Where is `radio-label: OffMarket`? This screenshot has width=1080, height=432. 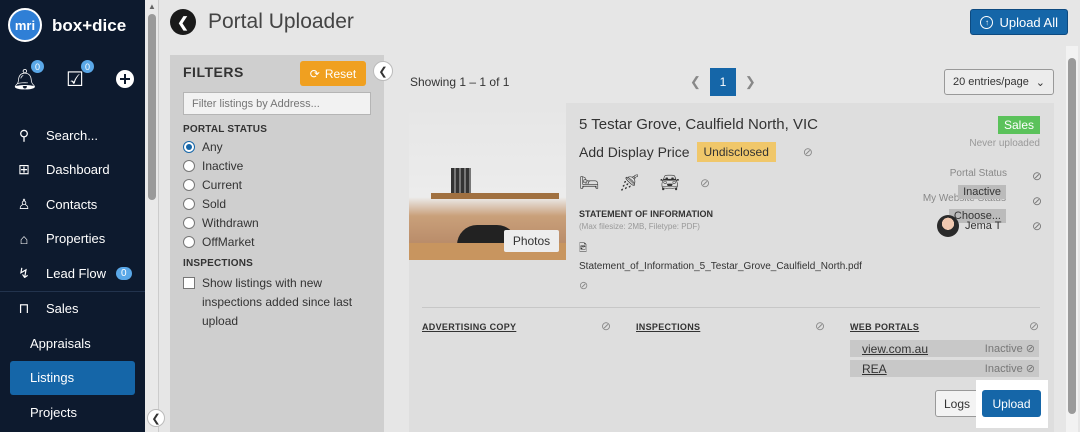 radio-label: OffMarket is located at coordinates (228, 241).